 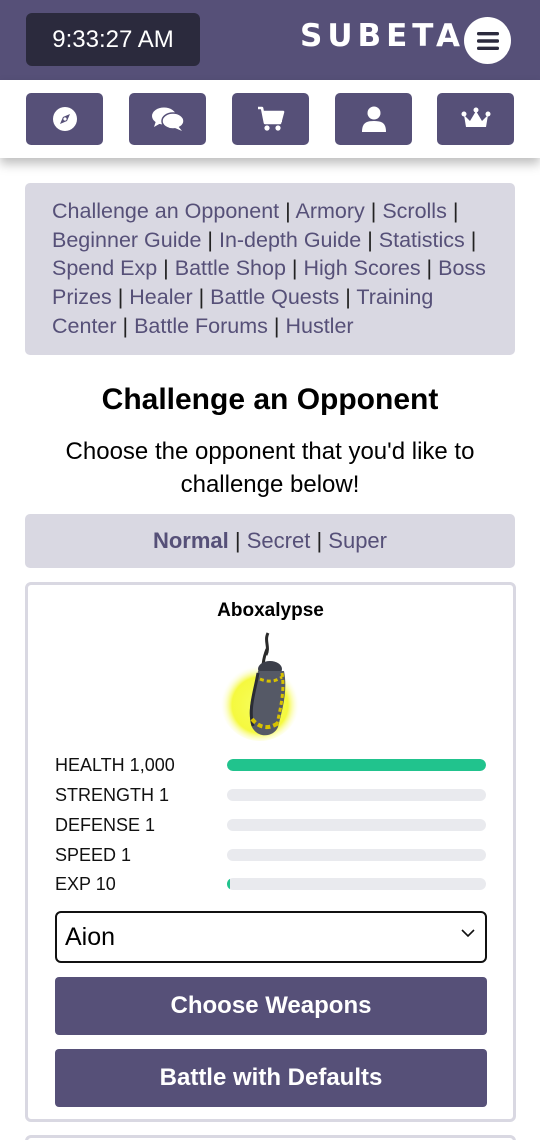 I want to click on crown-icon, so click(x=475, y=117).